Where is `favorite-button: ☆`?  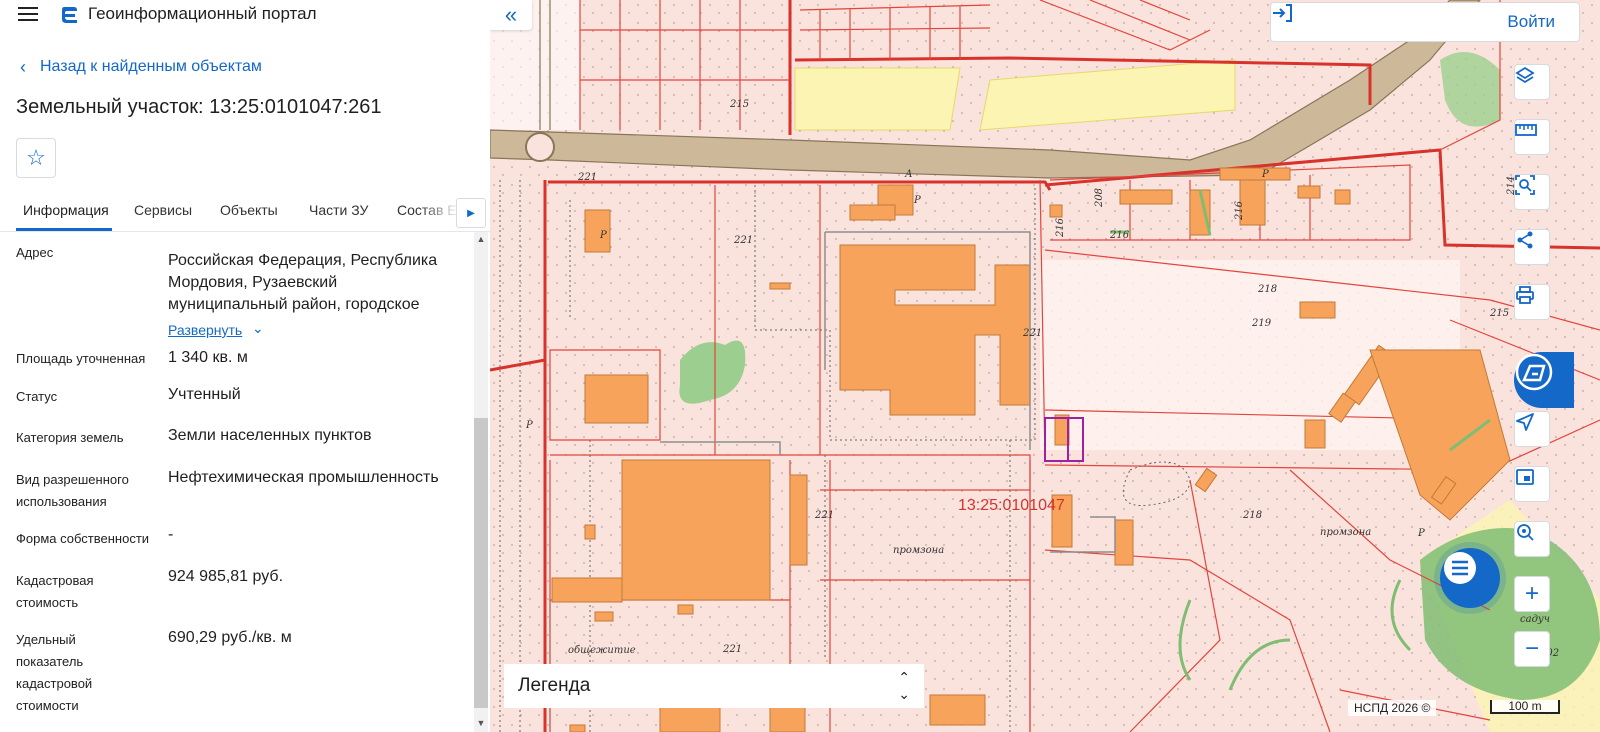
favorite-button: ☆ is located at coordinates (36, 158).